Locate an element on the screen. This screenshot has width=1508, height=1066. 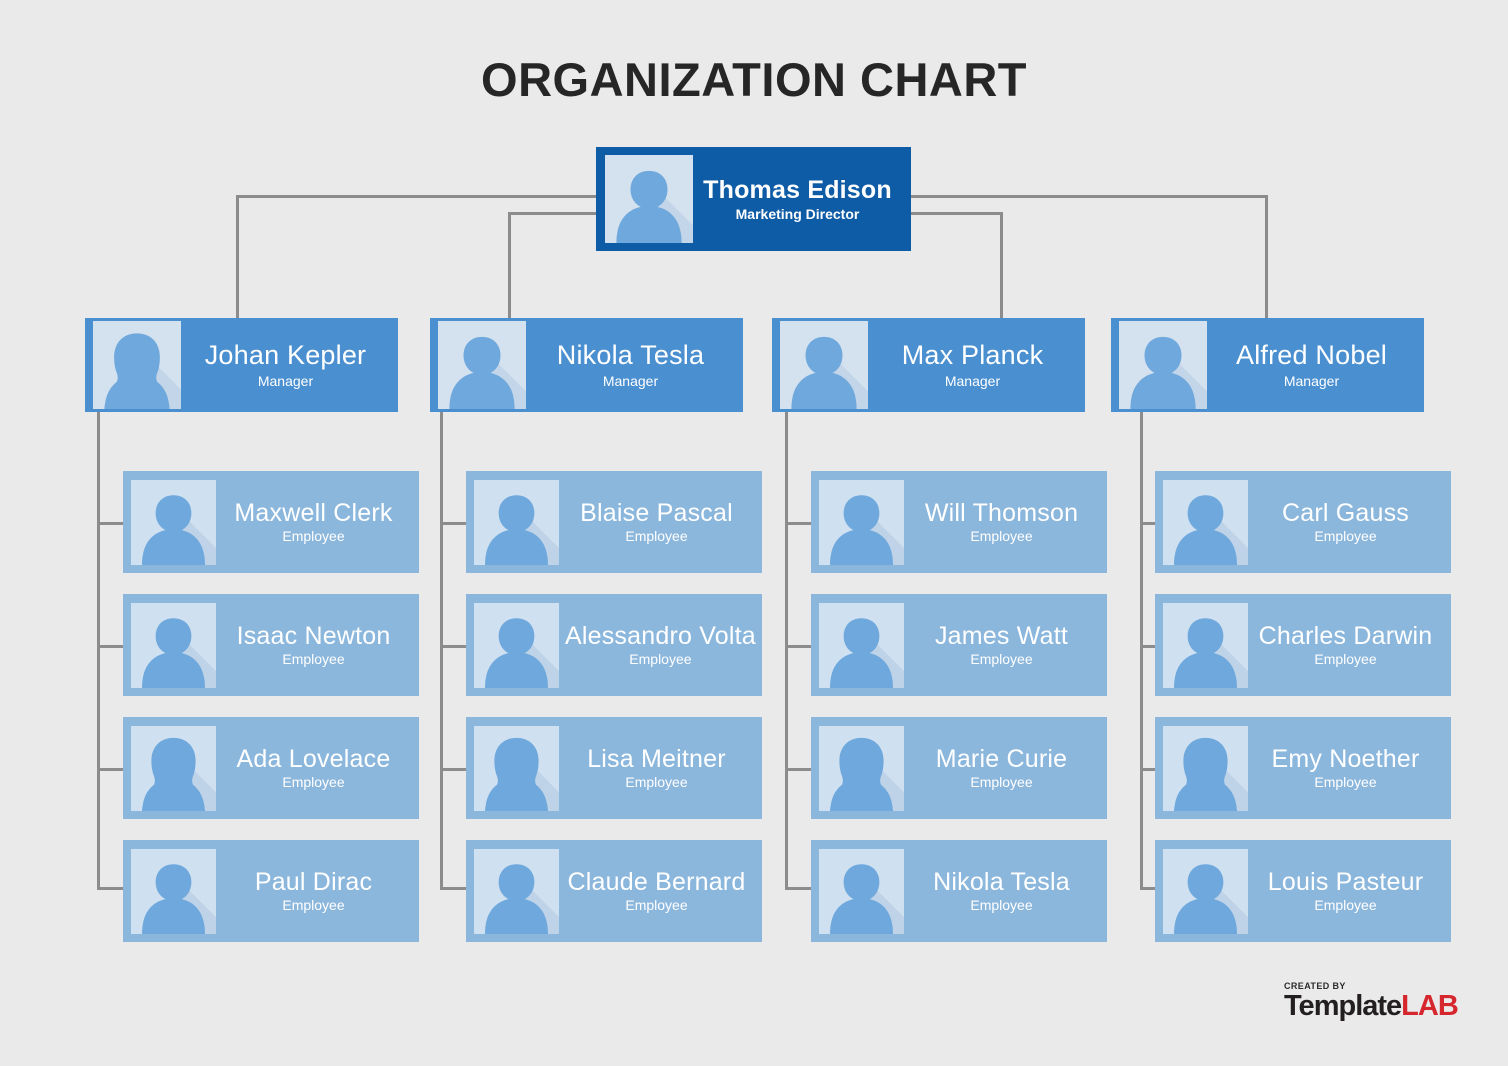
node-name: Maxwell Clerk is located at coordinates (313, 513).